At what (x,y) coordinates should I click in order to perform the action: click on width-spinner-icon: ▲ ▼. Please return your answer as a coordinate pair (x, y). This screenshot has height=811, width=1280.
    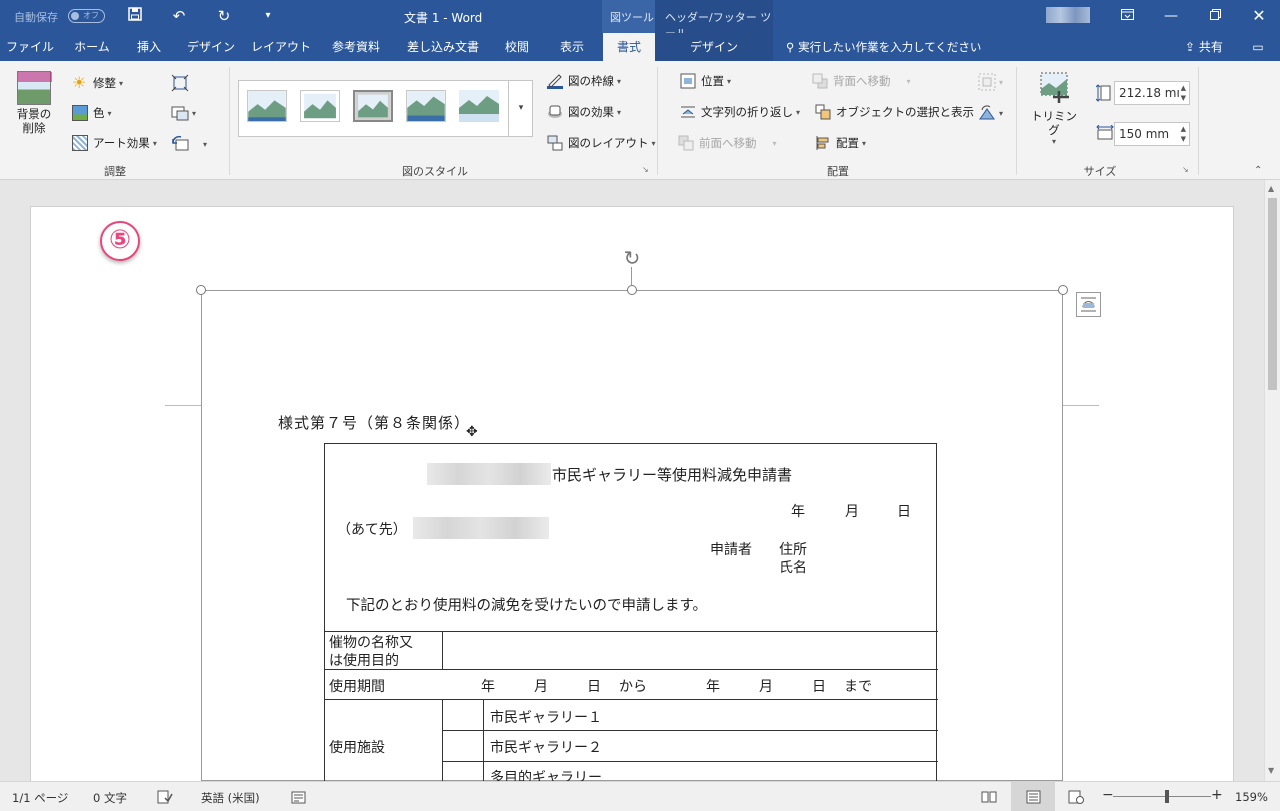
    Looking at the image, I should click on (1183, 134).